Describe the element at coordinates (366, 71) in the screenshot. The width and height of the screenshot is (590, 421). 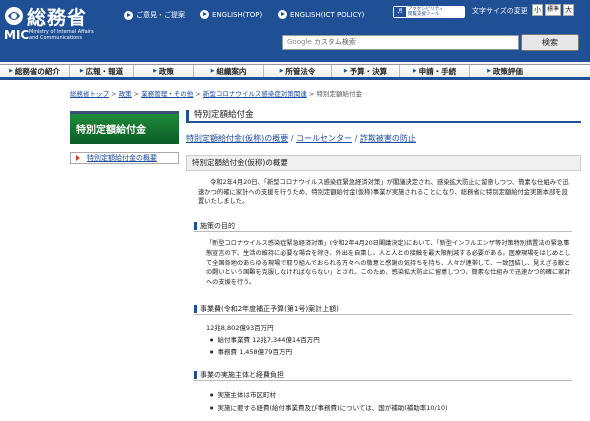
I see `gnav-budget: ▶ 予算・決算` at that location.